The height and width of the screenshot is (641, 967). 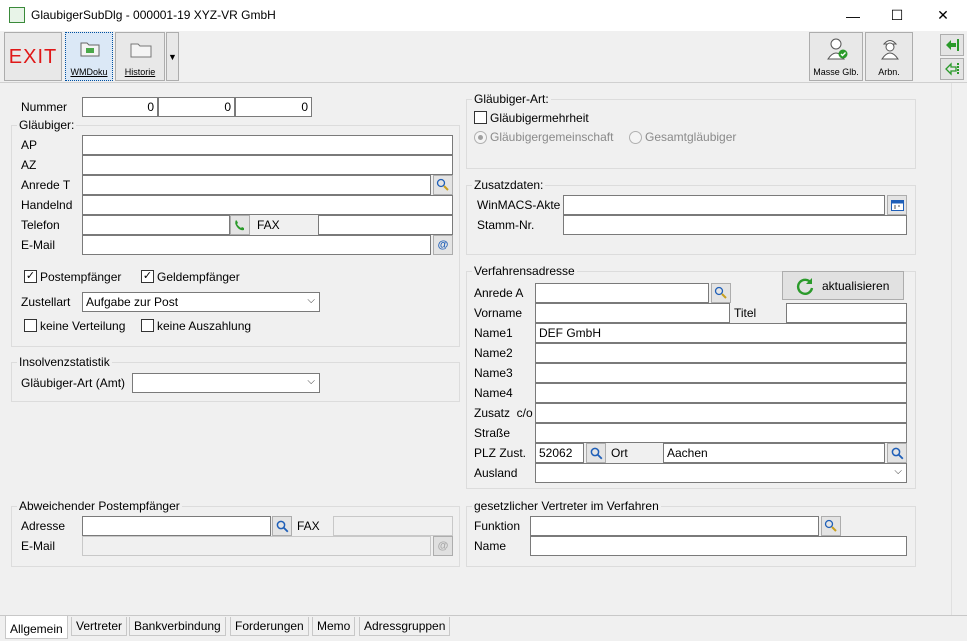 I want to click on winmacs-calendar-button, so click(x=897, y=205).